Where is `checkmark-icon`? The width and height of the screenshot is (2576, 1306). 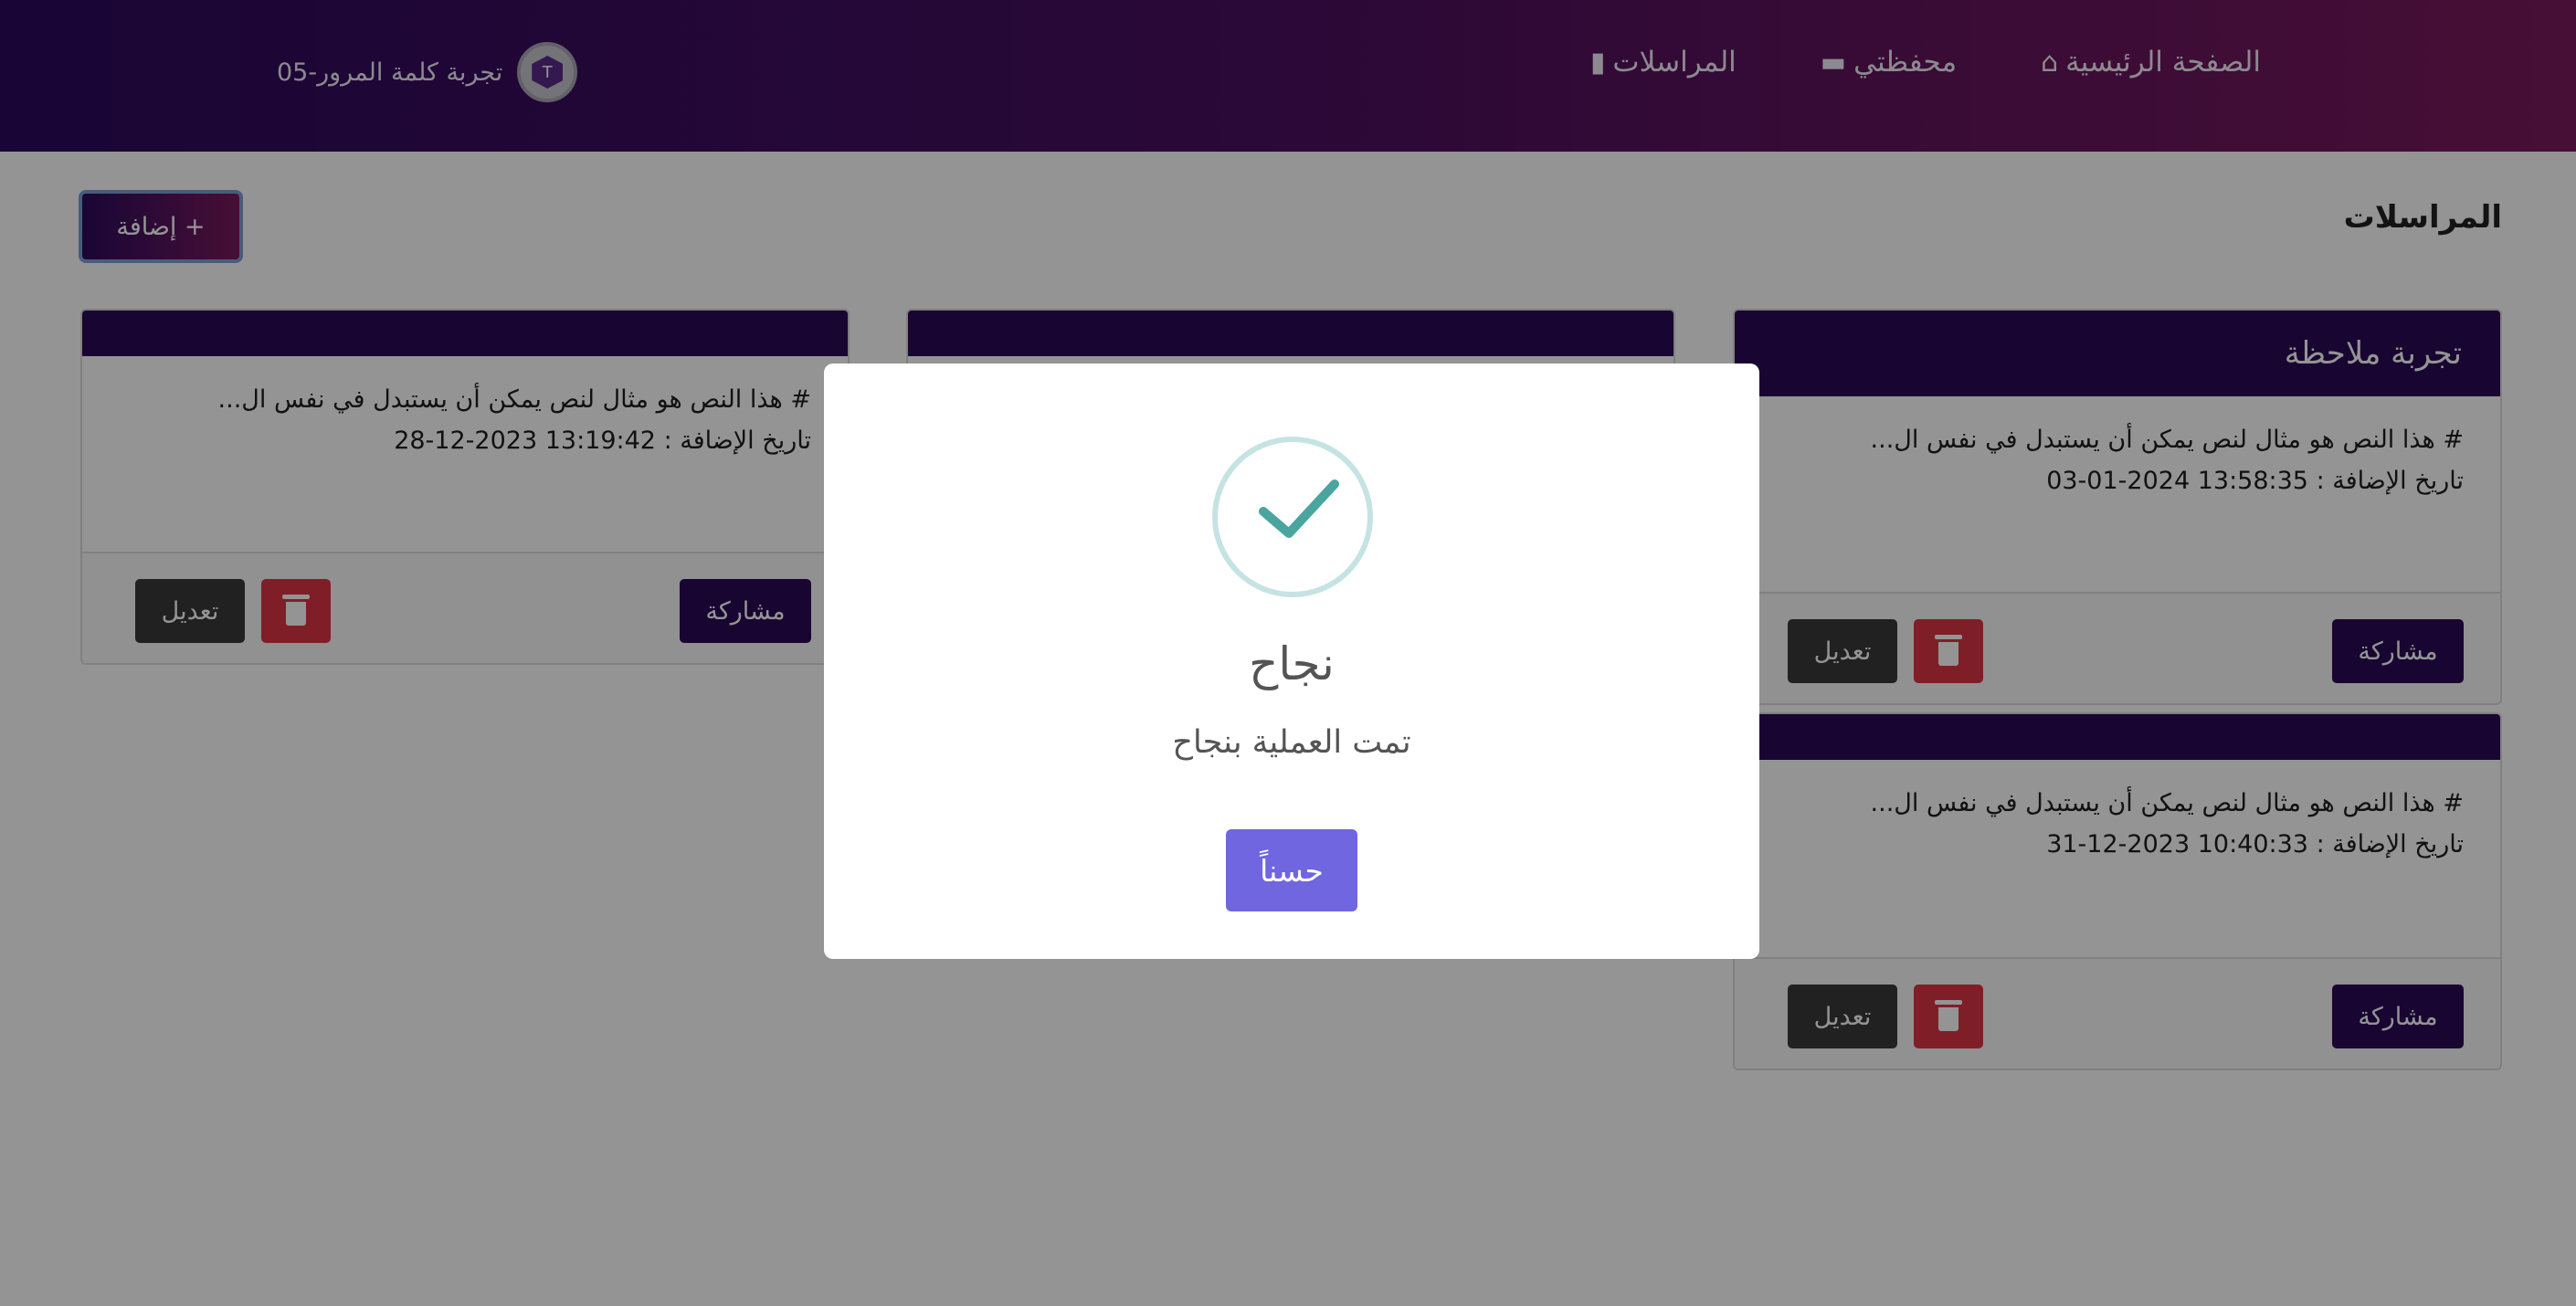 checkmark-icon is located at coordinates (1299, 508).